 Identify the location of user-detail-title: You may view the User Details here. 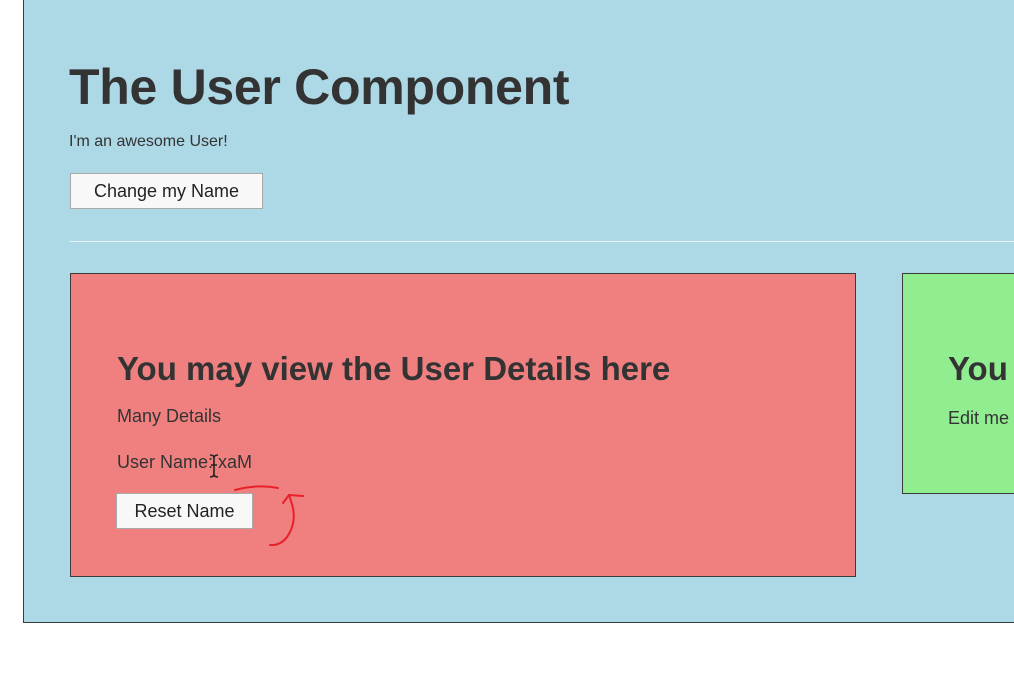
(394, 368).